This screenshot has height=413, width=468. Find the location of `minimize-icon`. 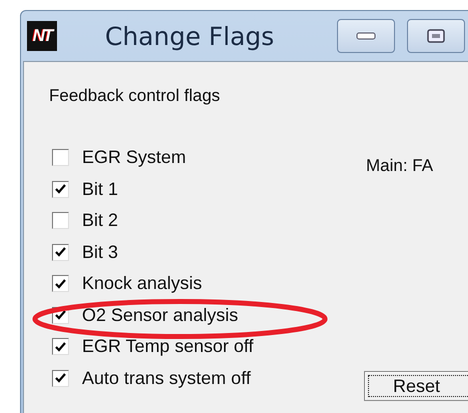

minimize-icon is located at coordinates (366, 36).